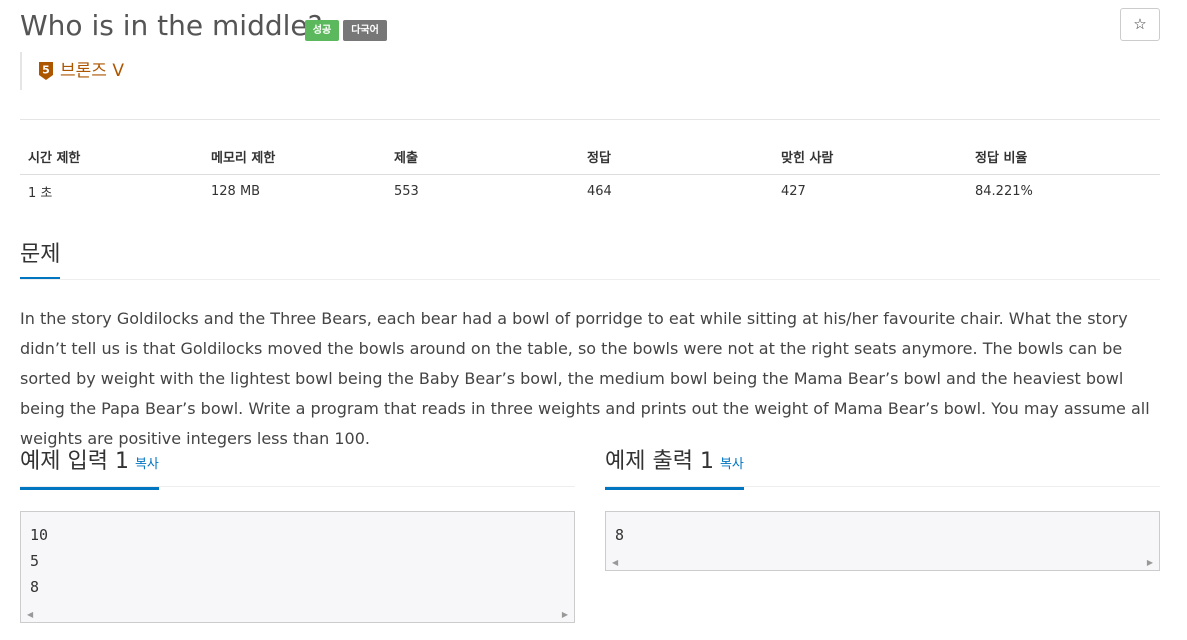  What do you see at coordinates (92, 71) in the screenshot?
I see `tier-label: 브론즈 V` at bounding box center [92, 71].